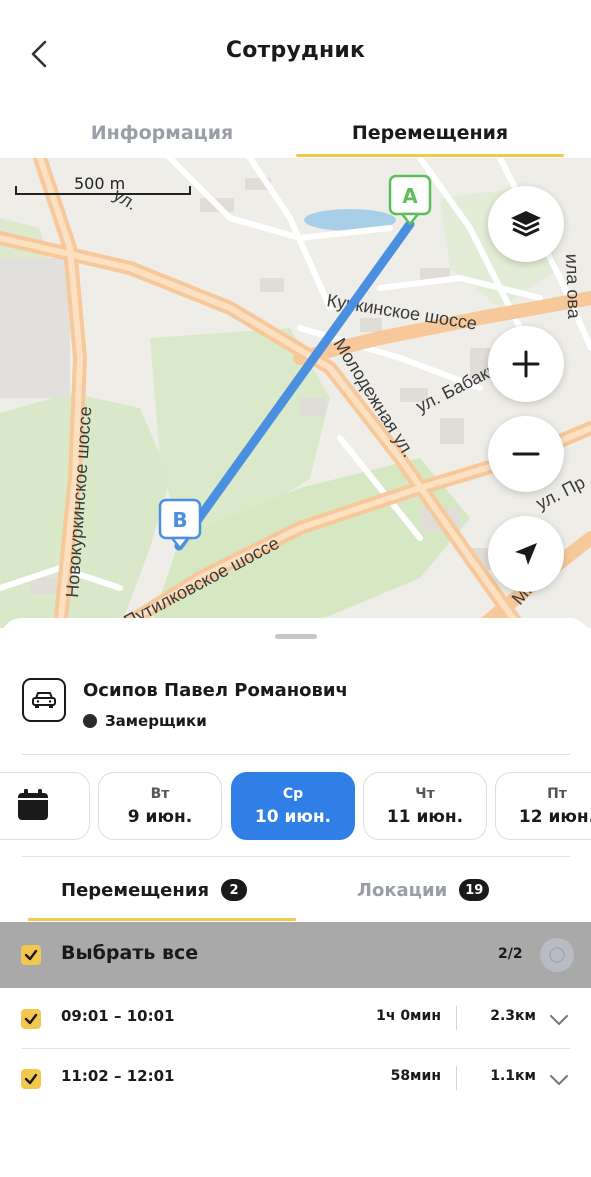 Image resolution: width=591 pixels, height=1177 pixels. I want to click on day-date: 9 июн., so click(160, 816).